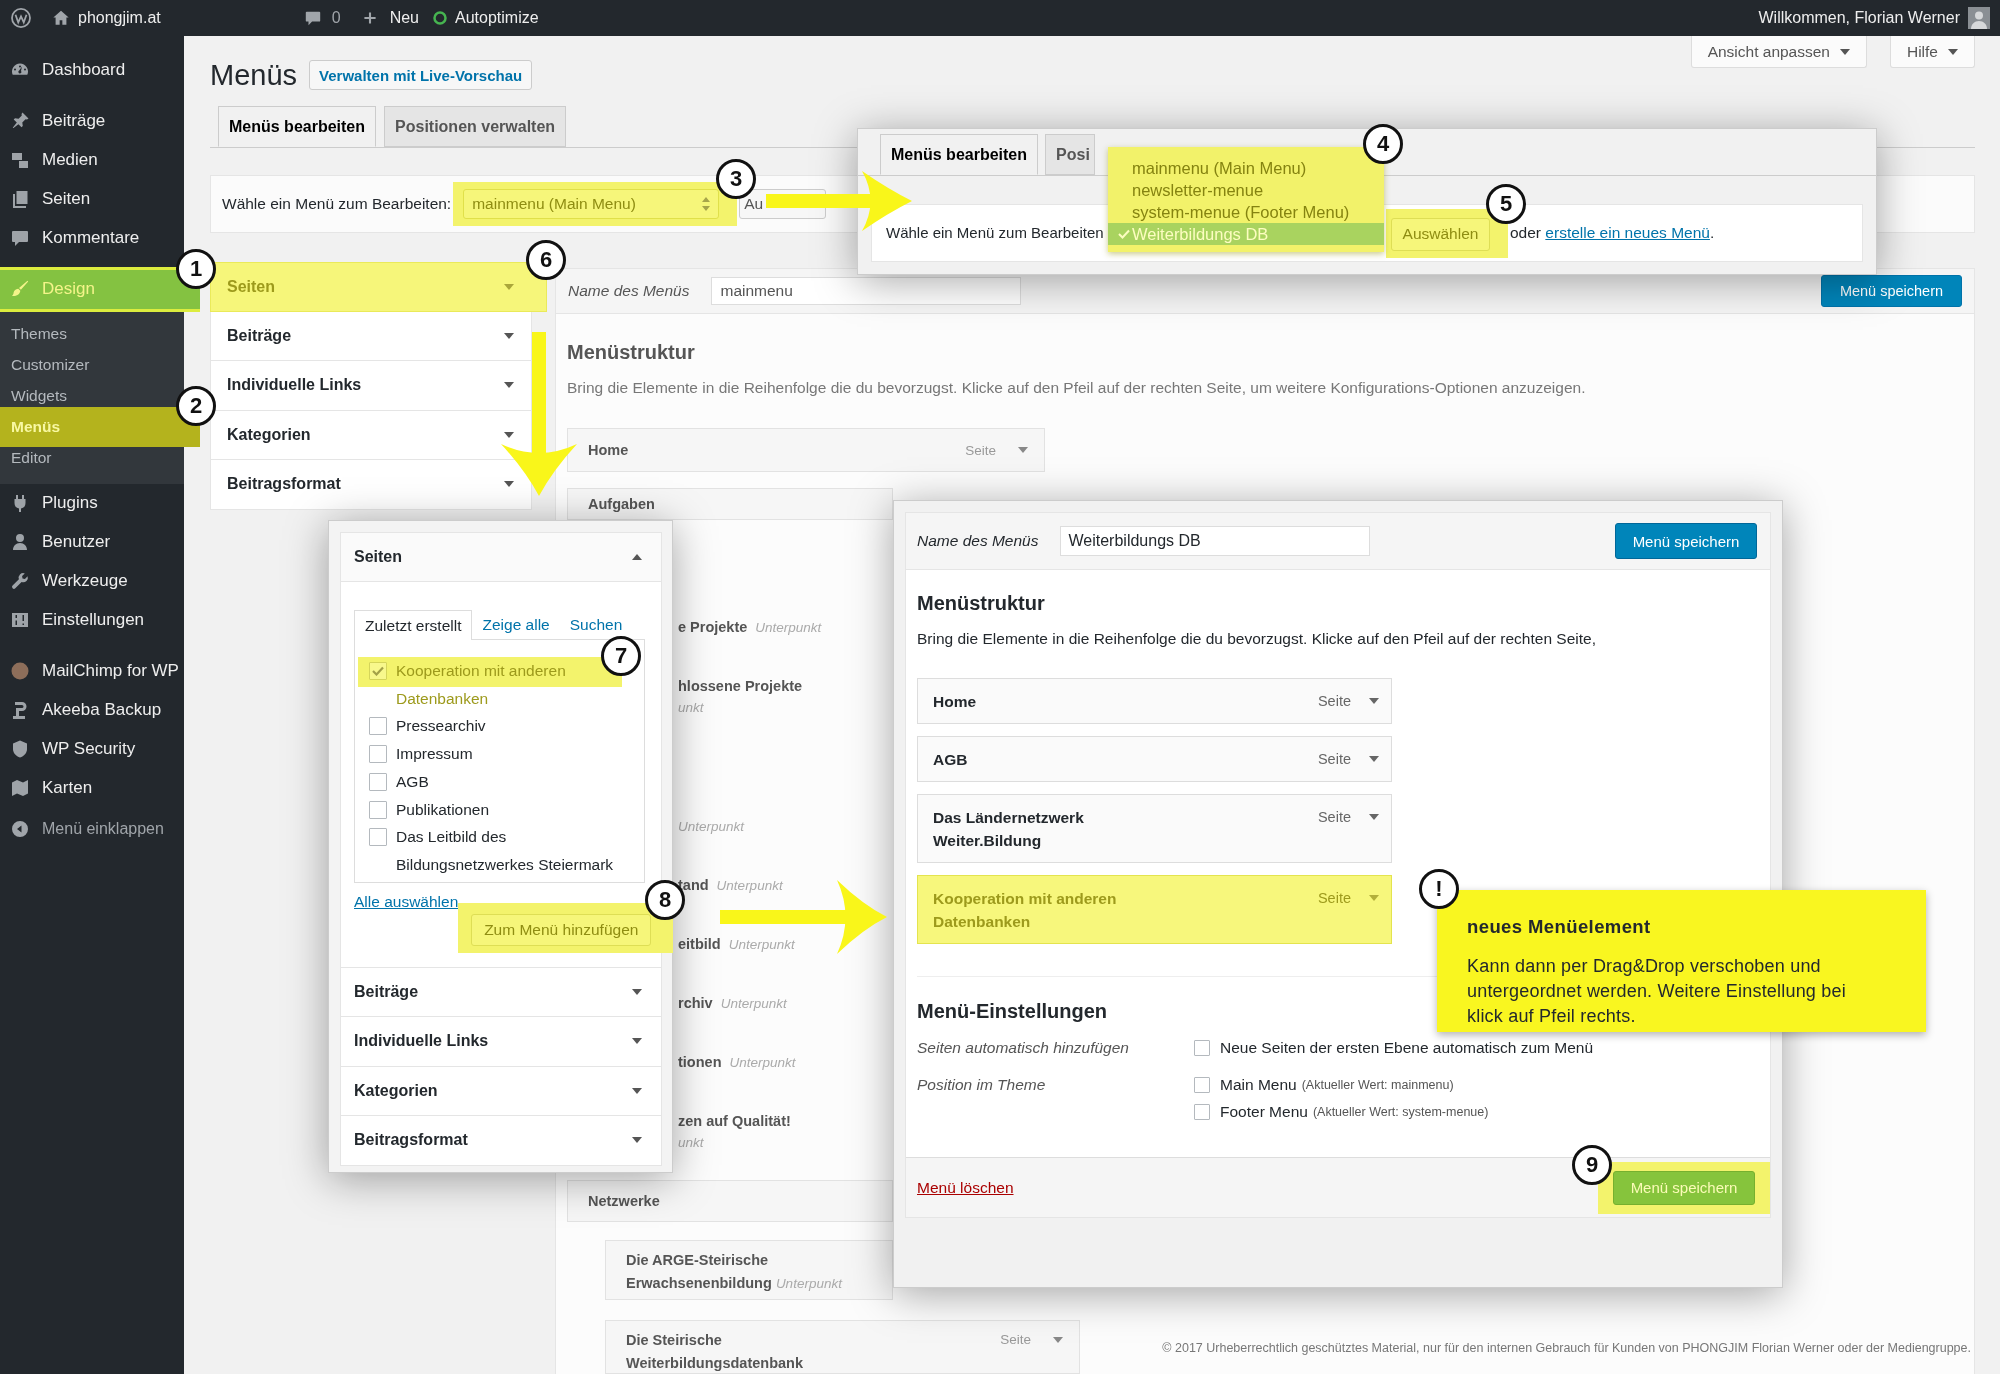 The image size is (2000, 1374). What do you see at coordinates (92, 829) in the screenshot?
I see `collapse-menu-button: Menü einklappen` at bounding box center [92, 829].